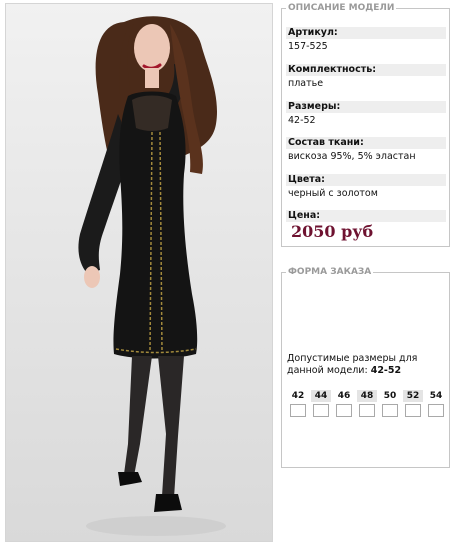 This screenshot has height=547, width=457. Describe the element at coordinates (386, 370) in the screenshot. I see `allowed-sizes-range: 42-52` at that location.